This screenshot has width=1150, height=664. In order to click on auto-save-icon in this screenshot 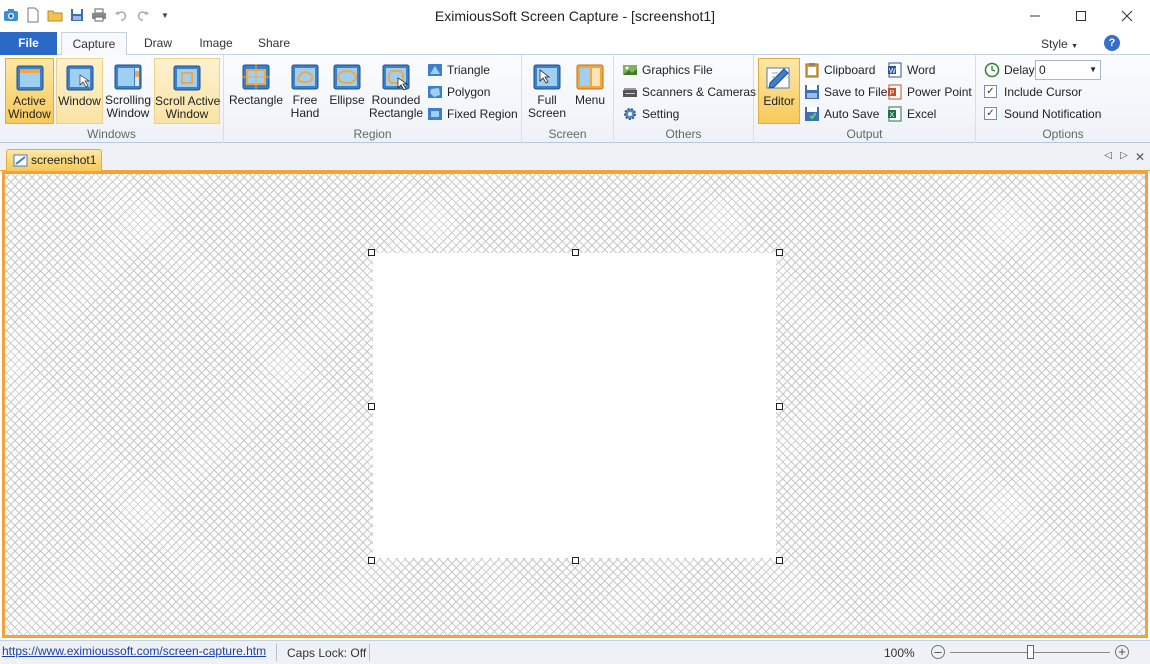, I will do `click(812, 114)`.